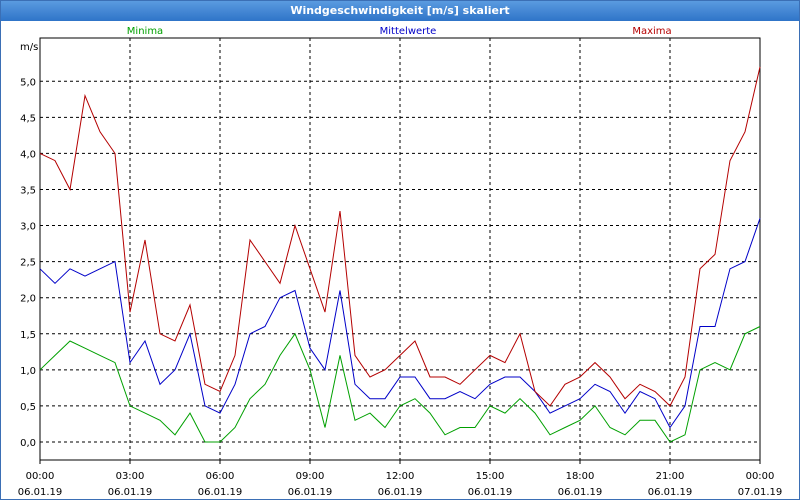 The height and width of the screenshot is (500, 800). Describe the element at coordinates (310, 476) in the screenshot. I see `x-tick-time: 09:00` at that location.